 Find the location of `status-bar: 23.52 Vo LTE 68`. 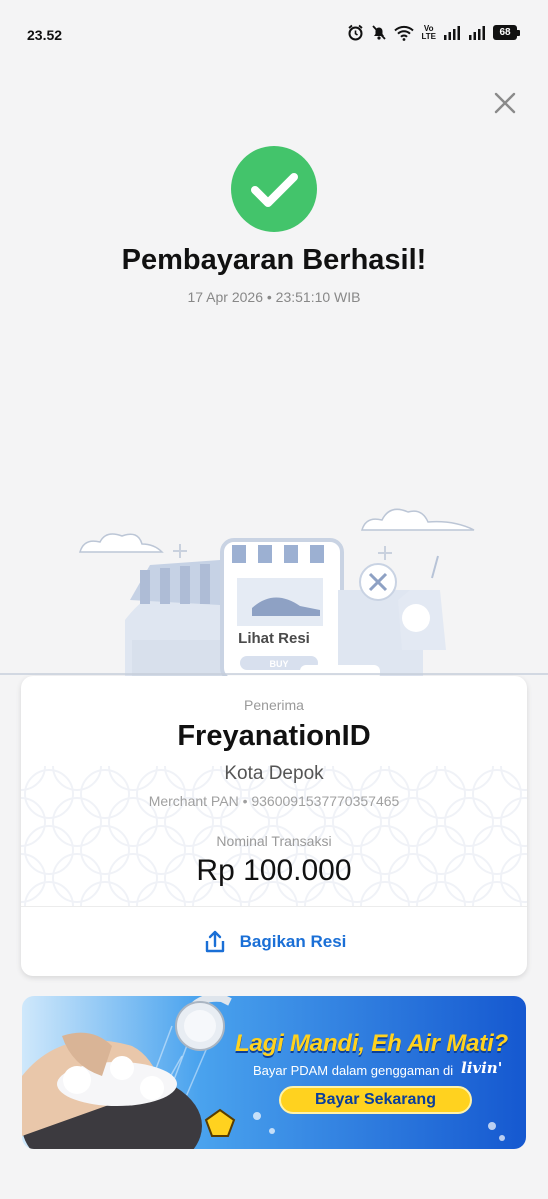

status-bar: 23.52 Vo LTE 68 is located at coordinates (274, 35).